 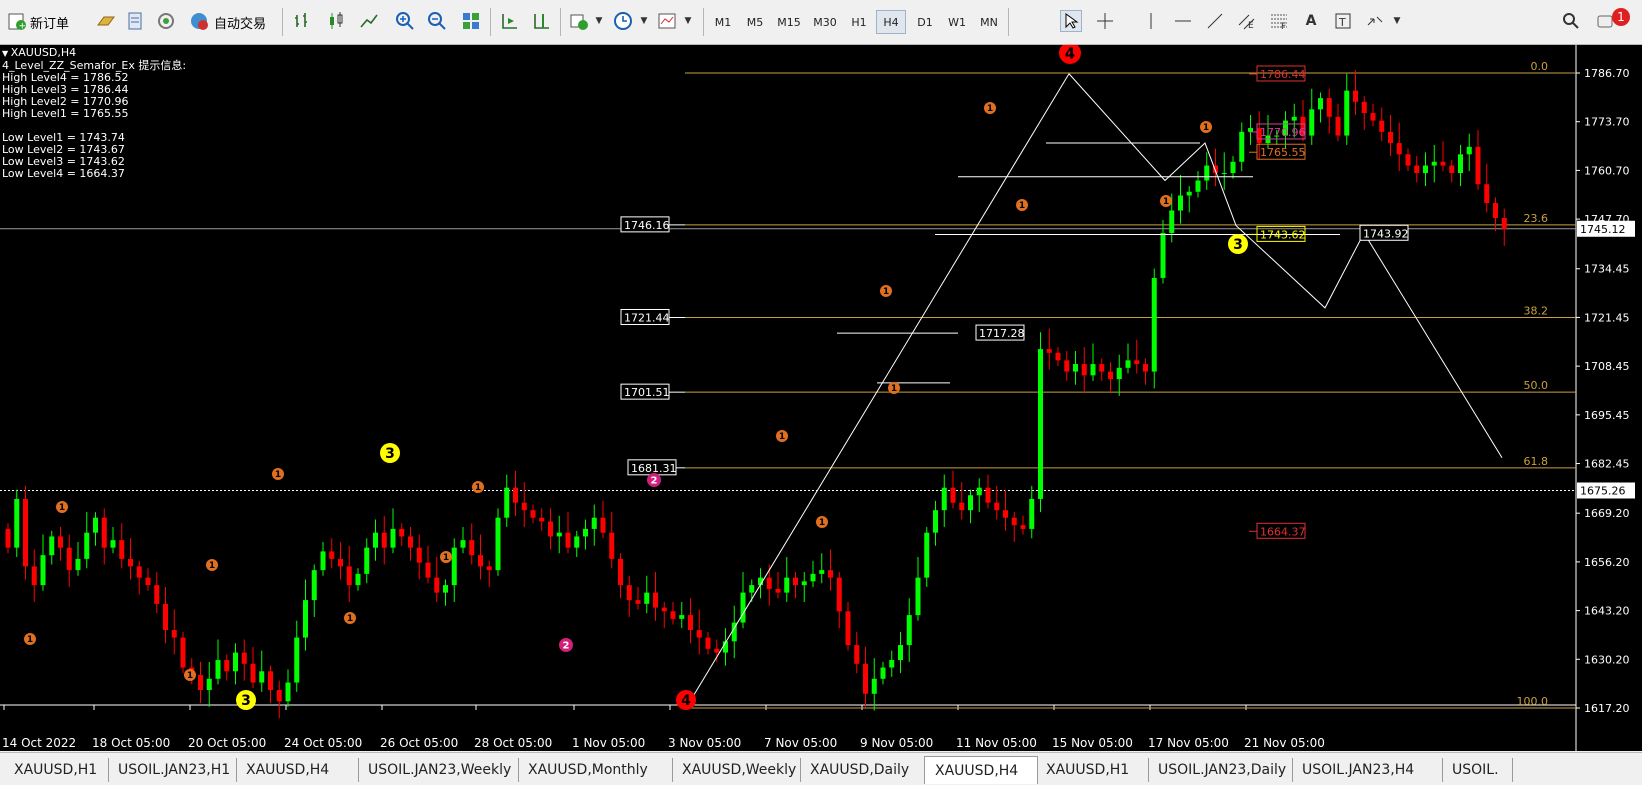 I want to click on templates-icon, so click(x=667, y=21).